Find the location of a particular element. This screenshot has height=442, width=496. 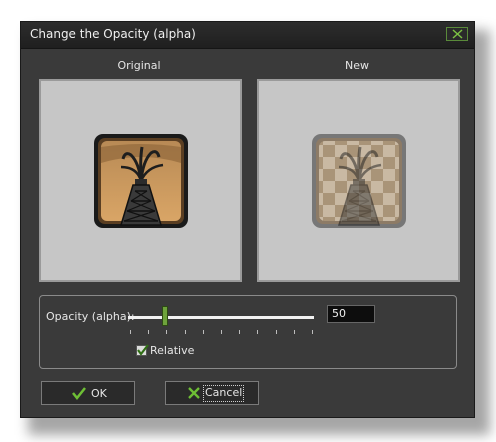

title-bar: Change the Opacity (alpha) is located at coordinates (247, 35).